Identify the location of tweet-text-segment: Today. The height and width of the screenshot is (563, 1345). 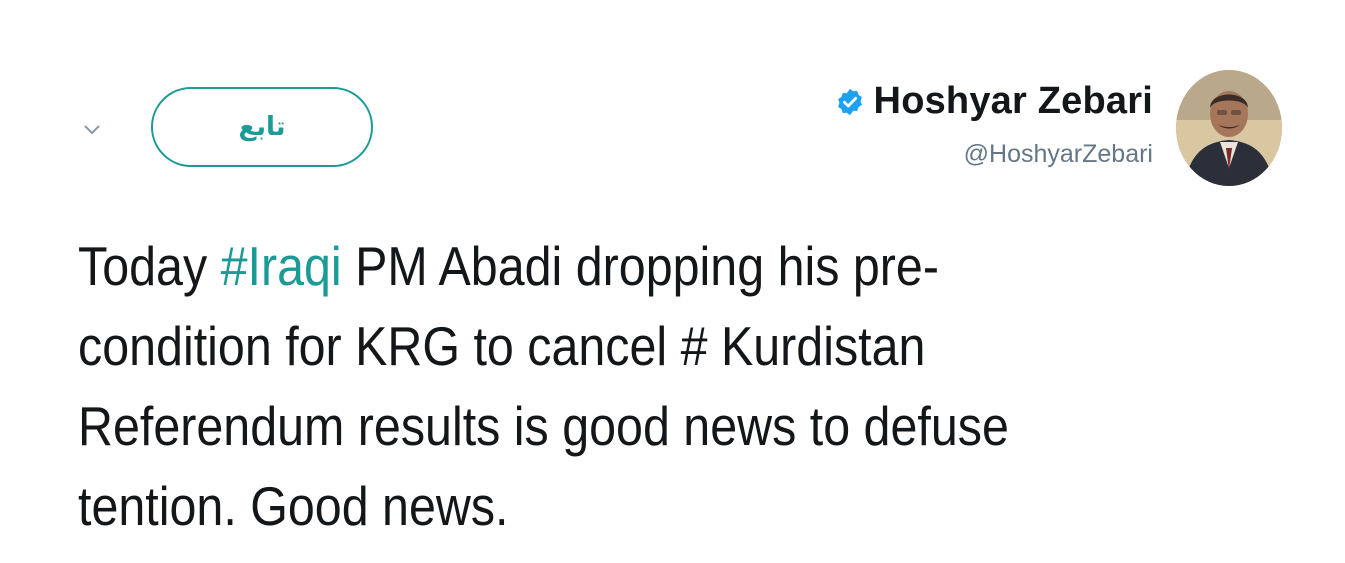
(149, 266).